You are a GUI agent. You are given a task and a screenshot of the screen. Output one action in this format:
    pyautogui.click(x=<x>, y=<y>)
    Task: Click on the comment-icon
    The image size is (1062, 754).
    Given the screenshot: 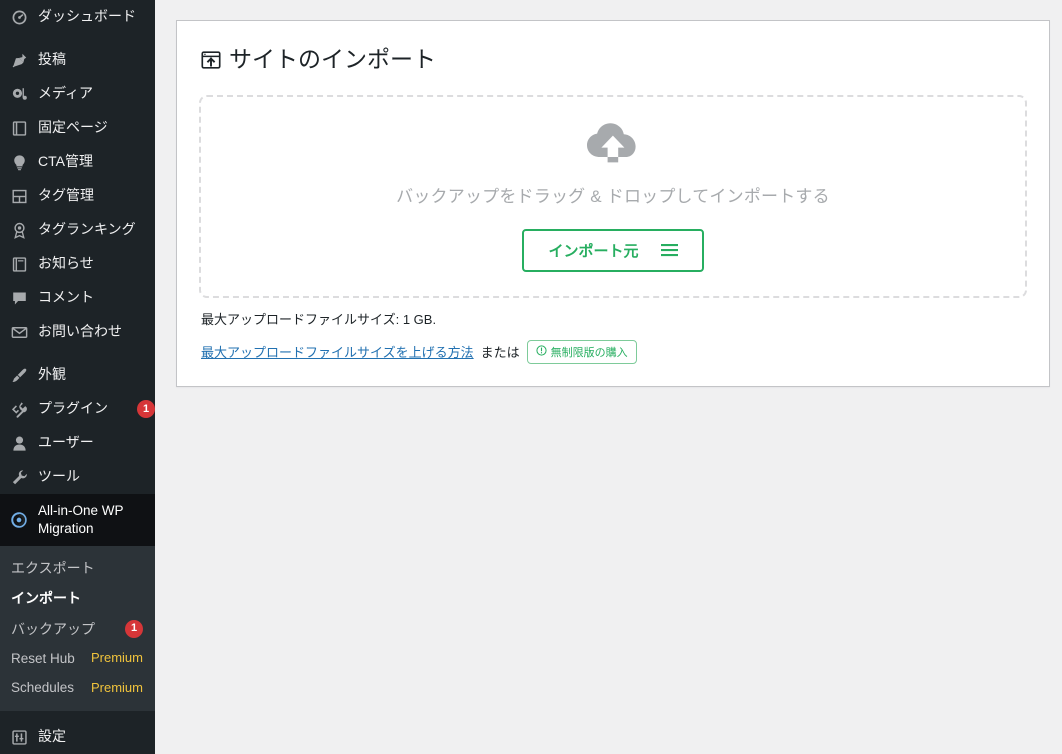 What is the action you would take?
    pyautogui.click(x=19, y=298)
    